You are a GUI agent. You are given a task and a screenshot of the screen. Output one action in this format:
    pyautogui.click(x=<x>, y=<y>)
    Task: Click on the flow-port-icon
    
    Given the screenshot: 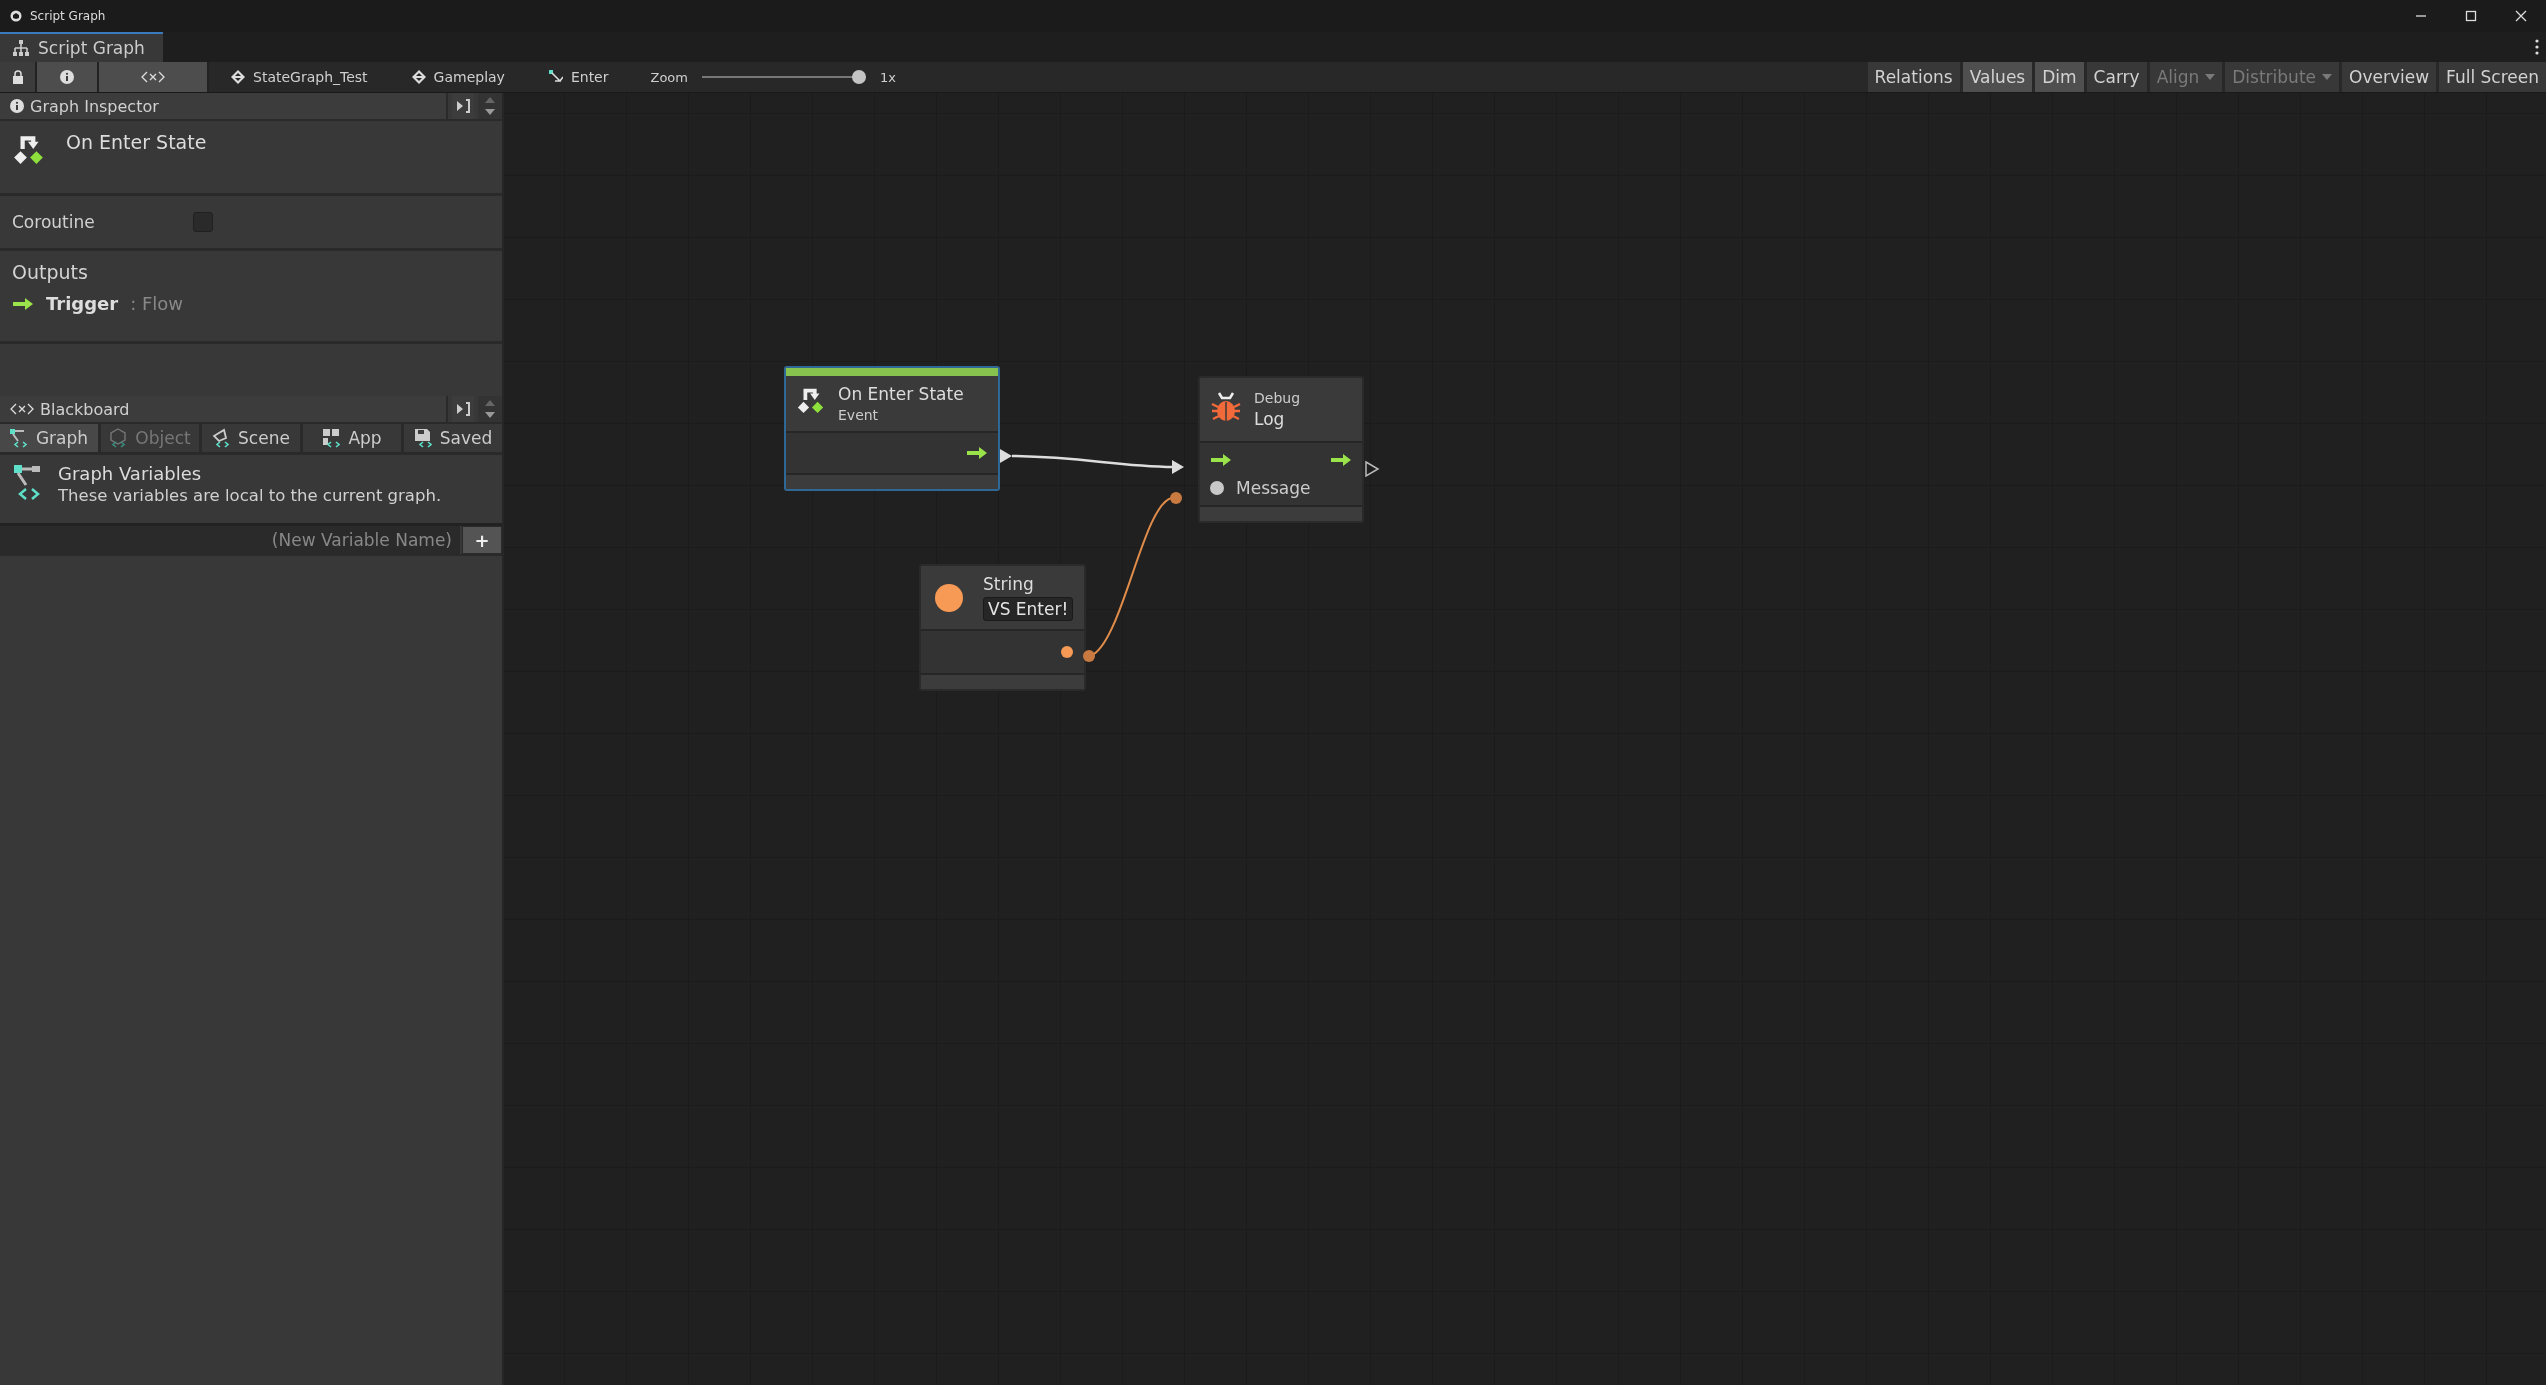 What is the action you would take?
    pyautogui.click(x=1372, y=469)
    